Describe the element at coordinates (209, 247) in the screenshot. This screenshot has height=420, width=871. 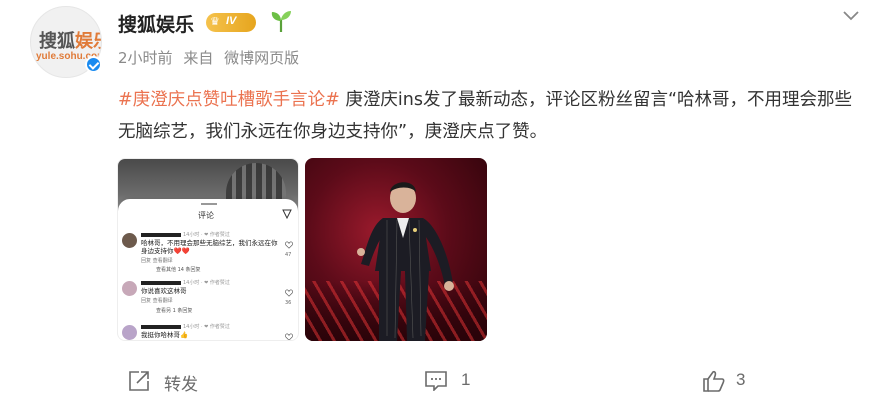
I see `comment-body: 哈林哥，不用理会那些无脑综艺，我们永远在你身边支持你❤️❤️` at that location.